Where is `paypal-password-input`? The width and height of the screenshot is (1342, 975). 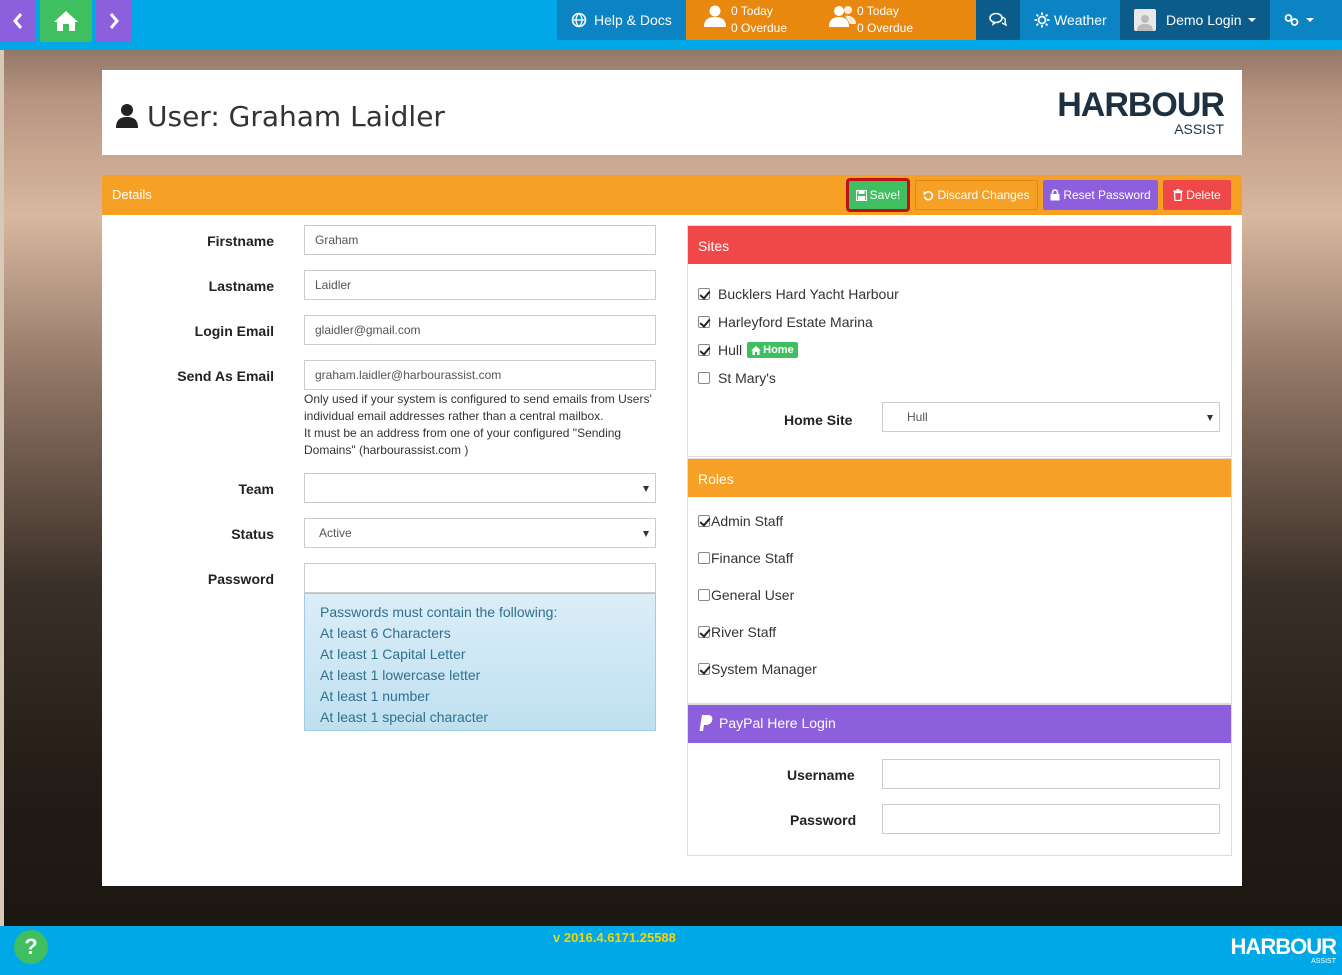
paypal-password-input is located at coordinates (1051, 819).